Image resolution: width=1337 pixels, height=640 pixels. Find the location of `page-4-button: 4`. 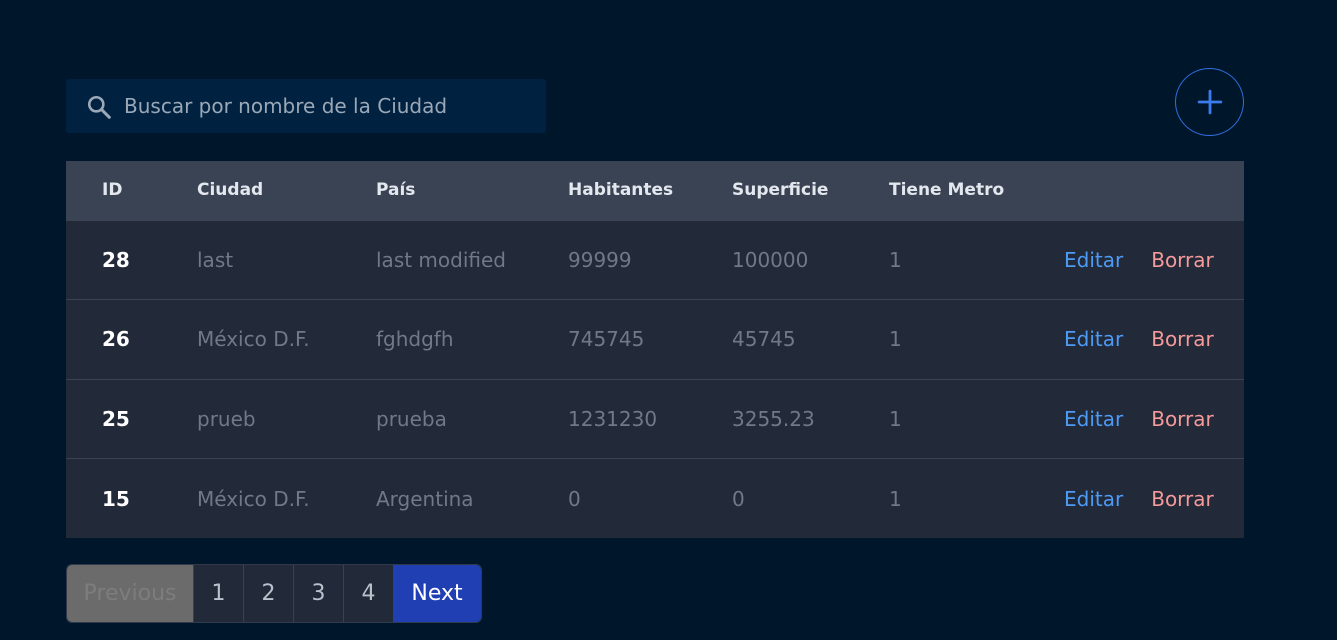

page-4-button: 4 is located at coordinates (368, 593).